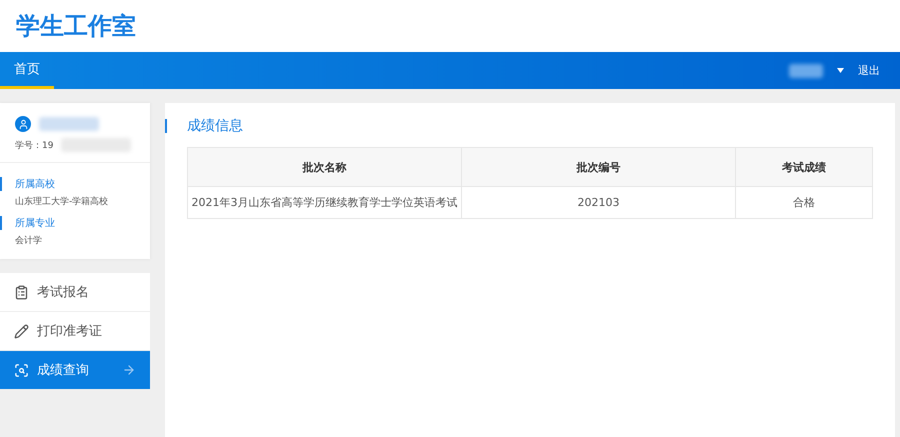  I want to click on logout-link: 退出, so click(869, 70).